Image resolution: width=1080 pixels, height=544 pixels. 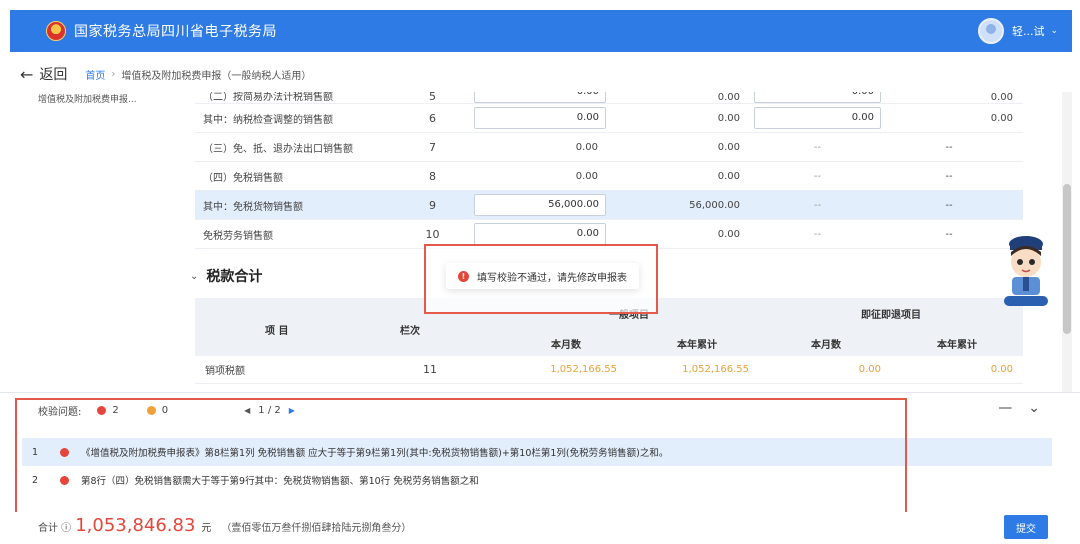 I want to click on error-icon: !, so click(x=463, y=276).